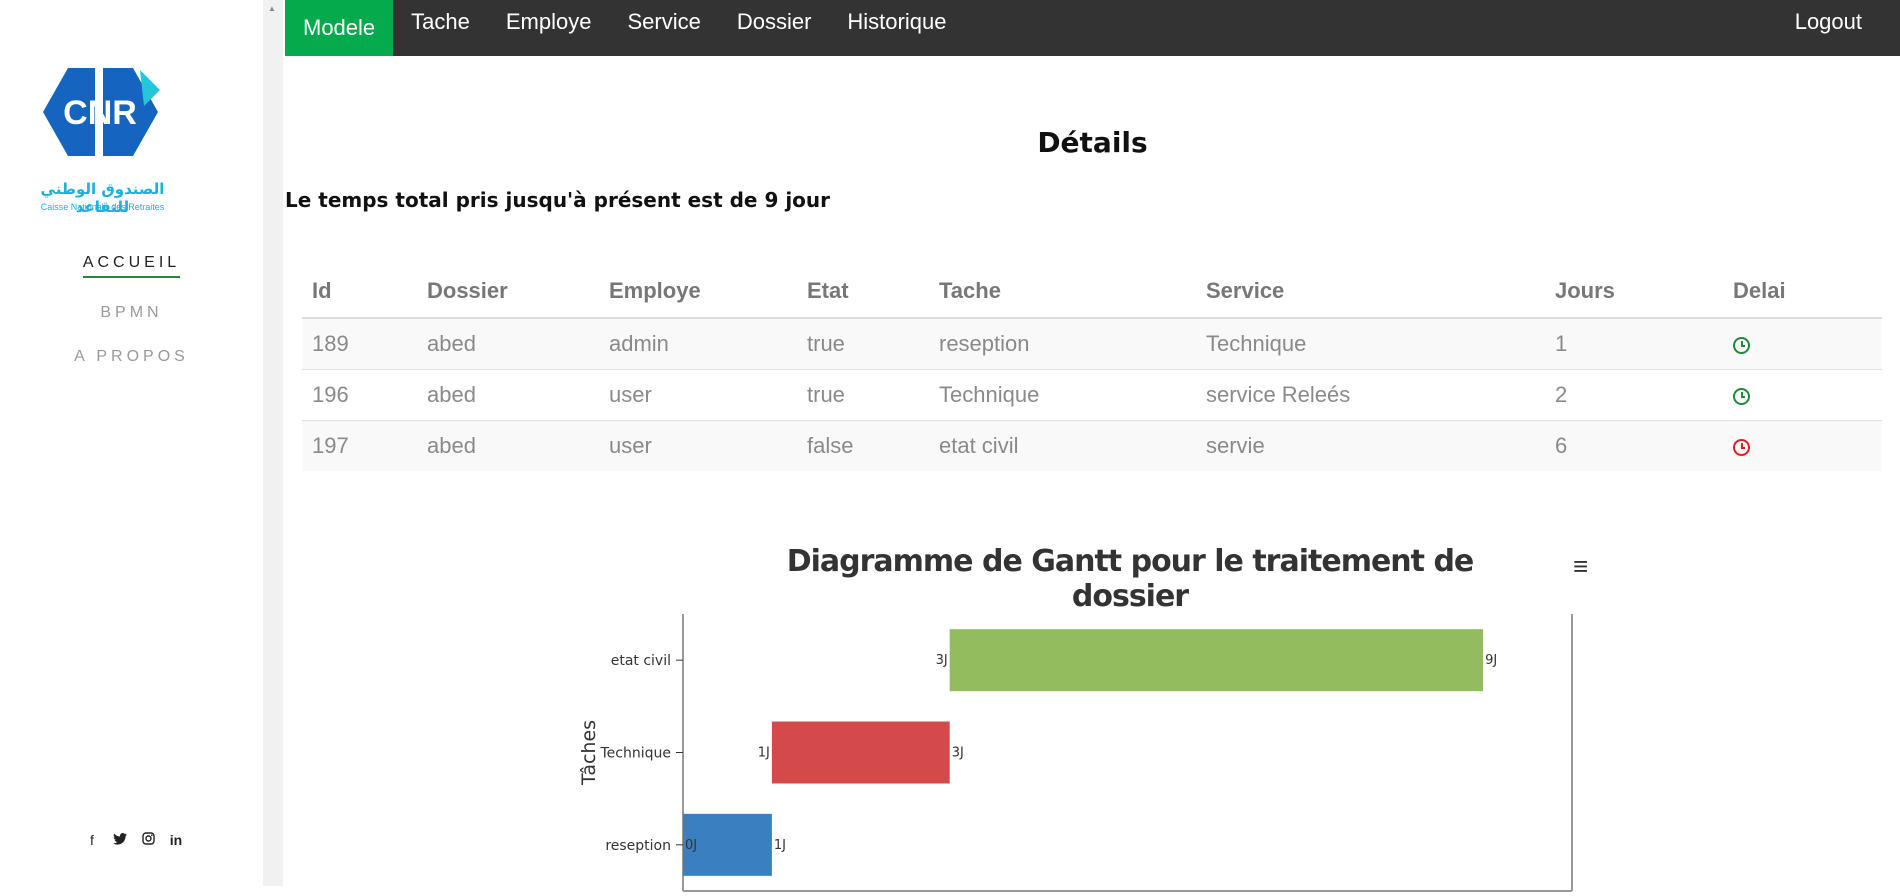  What do you see at coordinates (863, 292) in the screenshot?
I see `col-etat: Etat` at bounding box center [863, 292].